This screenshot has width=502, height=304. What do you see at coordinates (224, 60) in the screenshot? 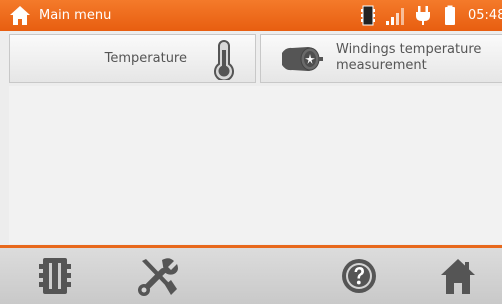
I see `thermometer-icon` at bounding box center [224, 60].